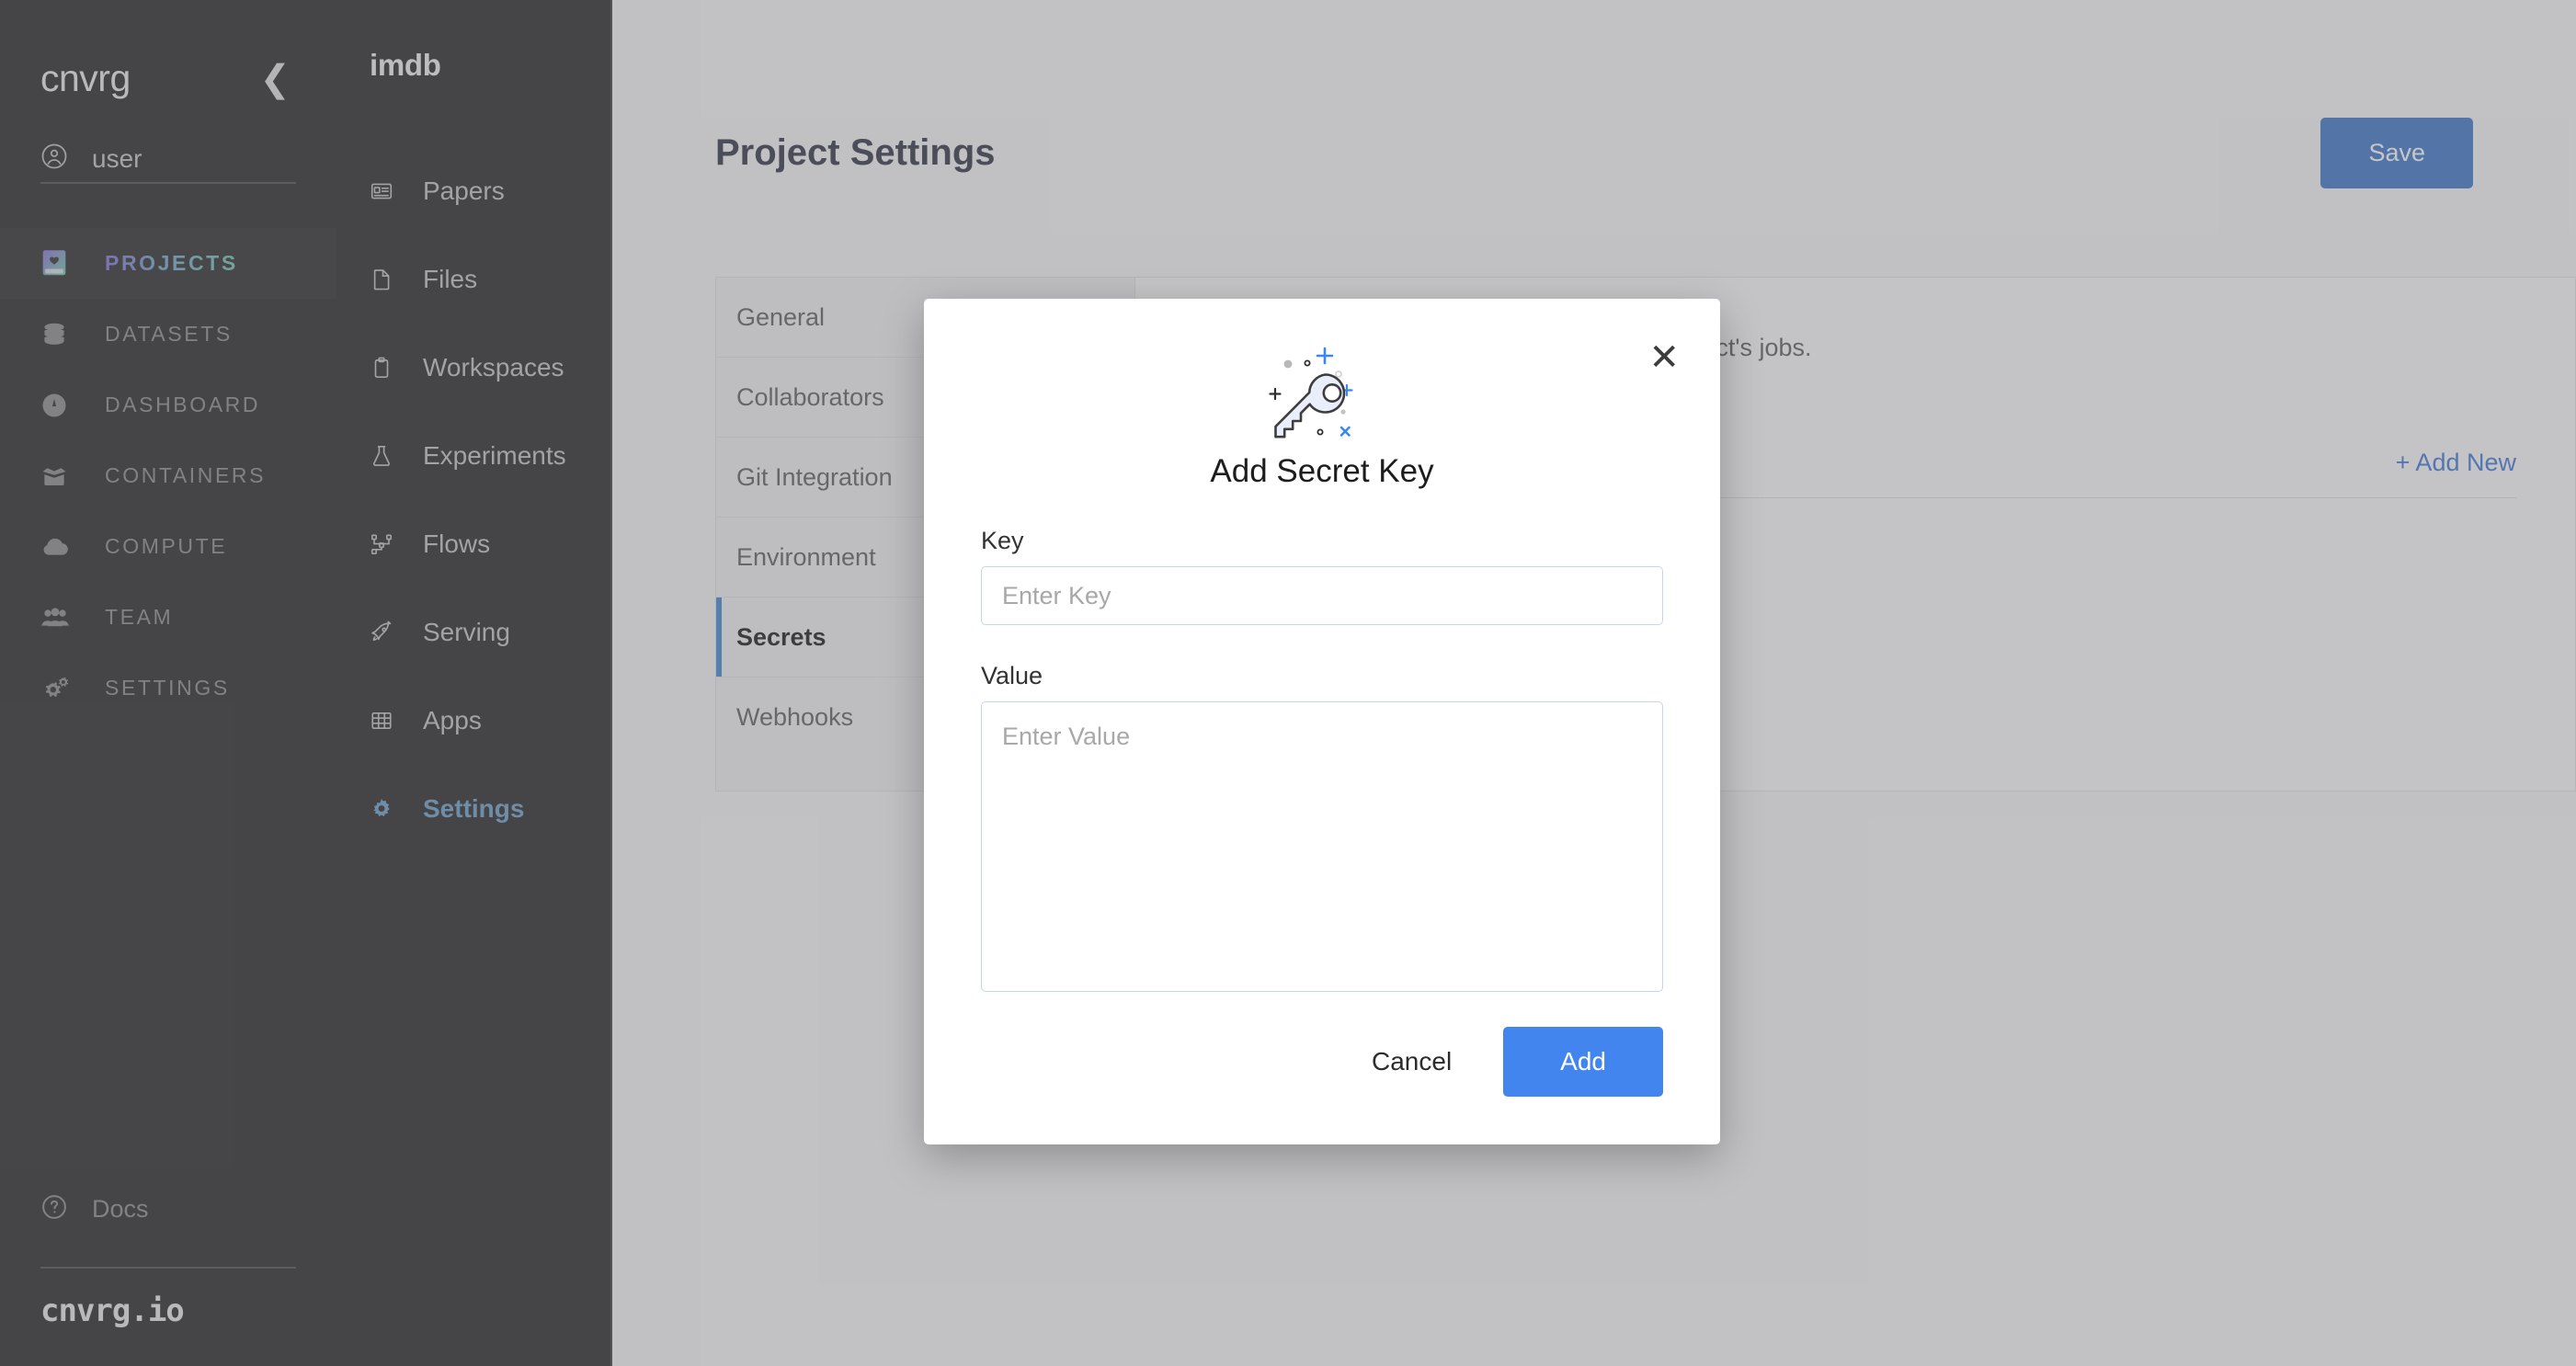  What do you see at coordinates (1012, 675) in the screenshot?
I see `value-field-label: Value` at bounding box center [1012, 675].